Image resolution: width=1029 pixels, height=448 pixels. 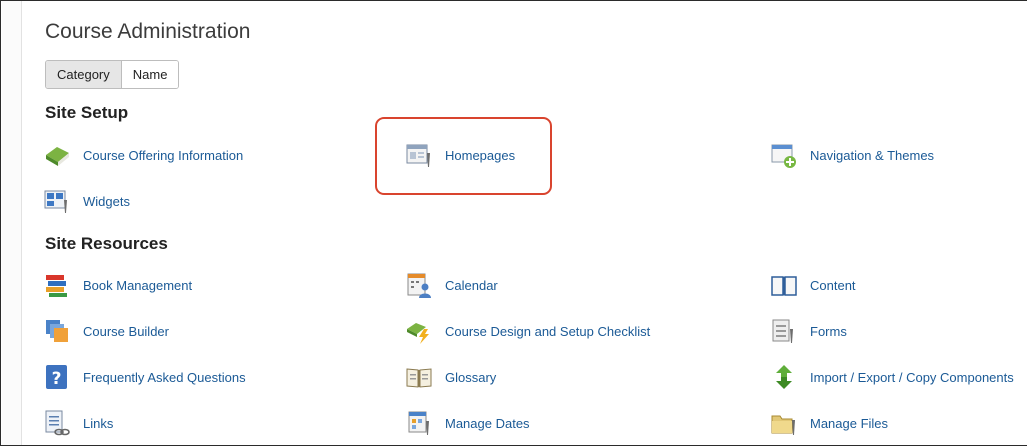 I want to click on tool-content: Content, so click(x=813, y=285).